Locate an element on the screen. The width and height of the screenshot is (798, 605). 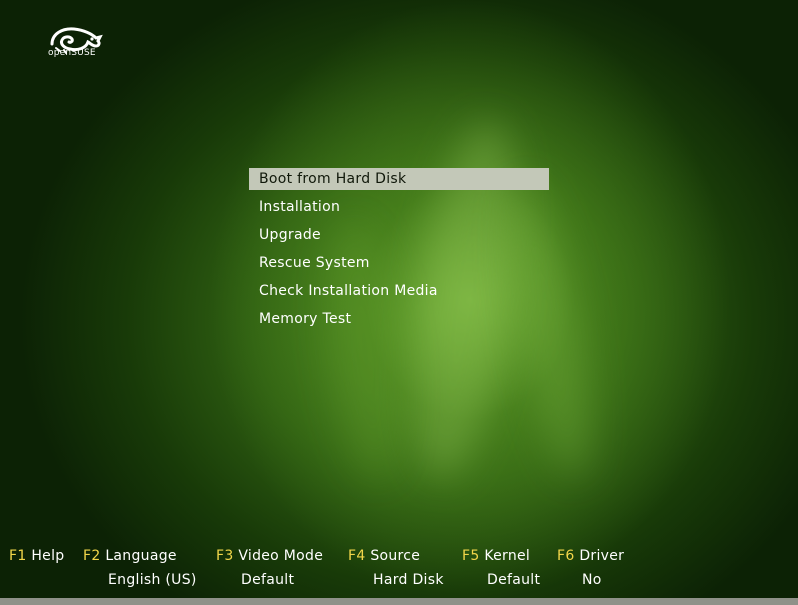
menu-item-memory-test: Memory Test is located at coordinates (399, 319).